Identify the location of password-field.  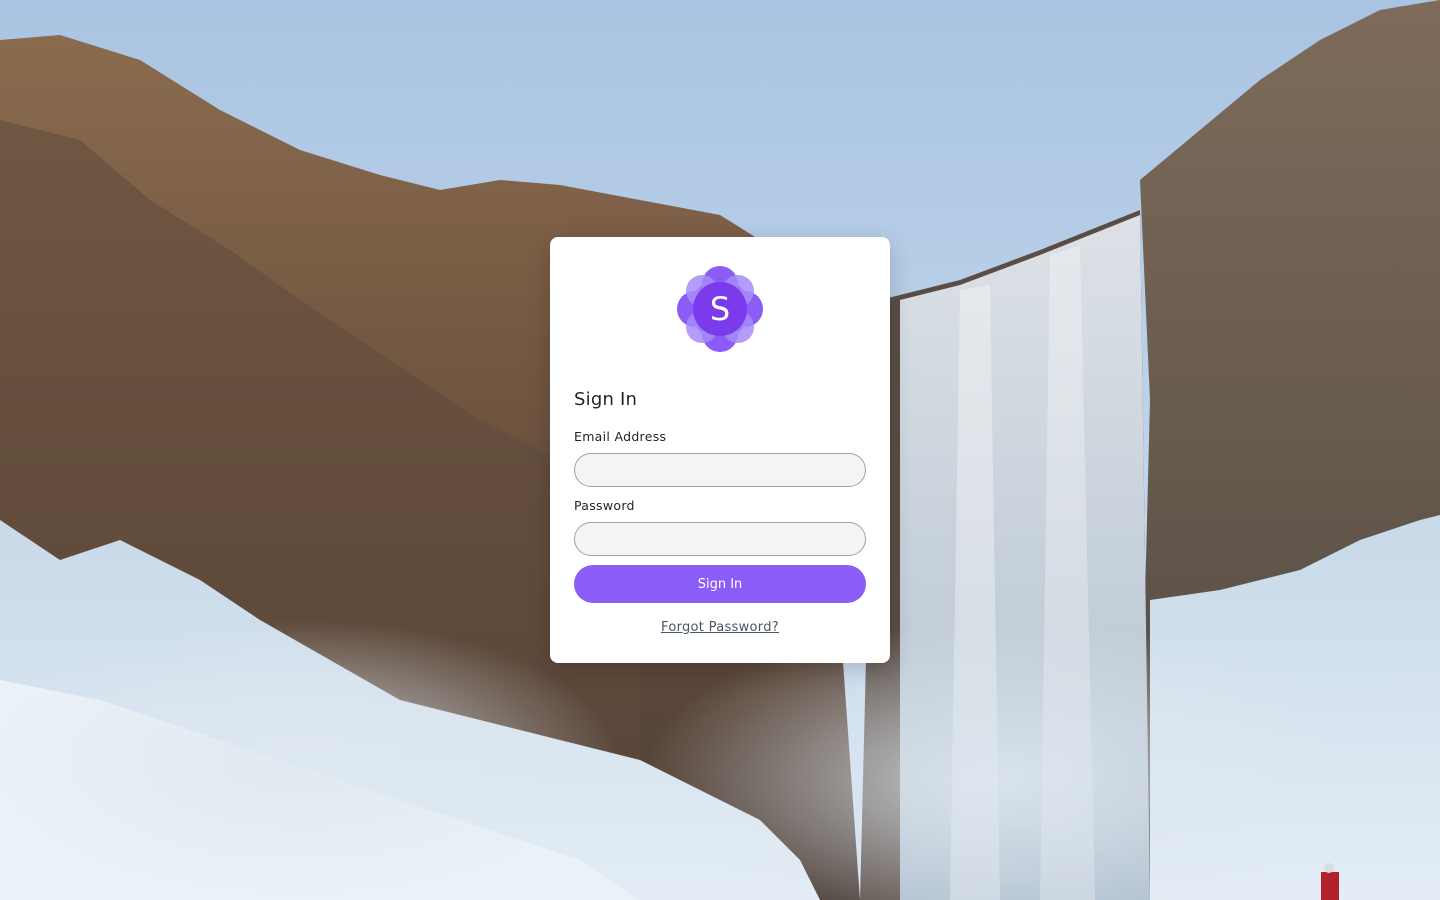
(720, 539).